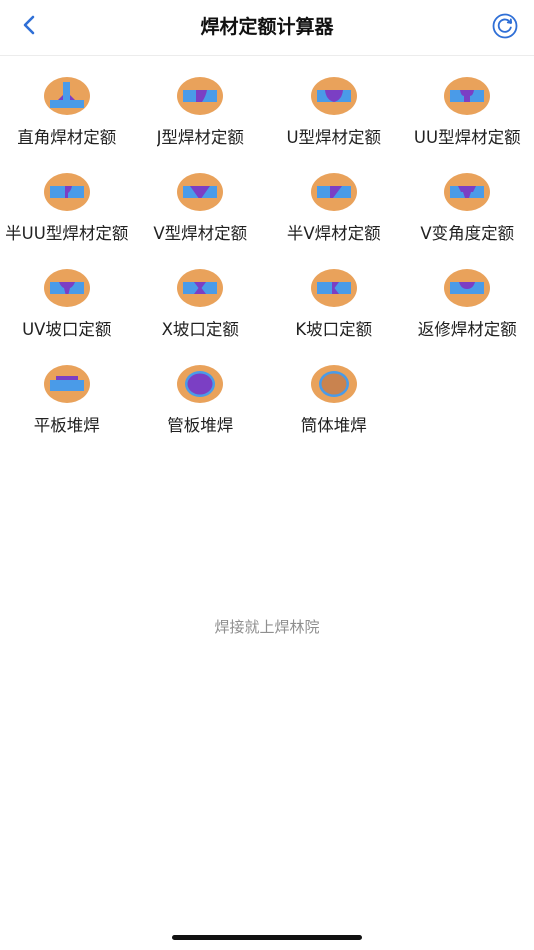 The image size is (534, 950). I want to click on repair-weld-icon, so click(467, 288).